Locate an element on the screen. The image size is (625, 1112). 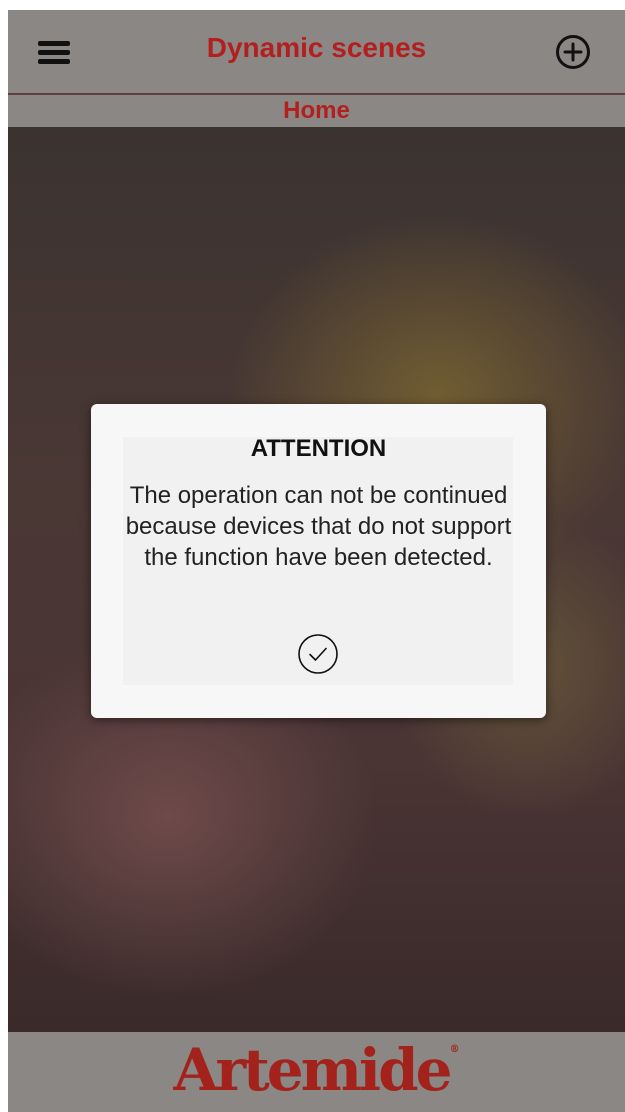
check-circle-icon is located at coordinates (318, 654).